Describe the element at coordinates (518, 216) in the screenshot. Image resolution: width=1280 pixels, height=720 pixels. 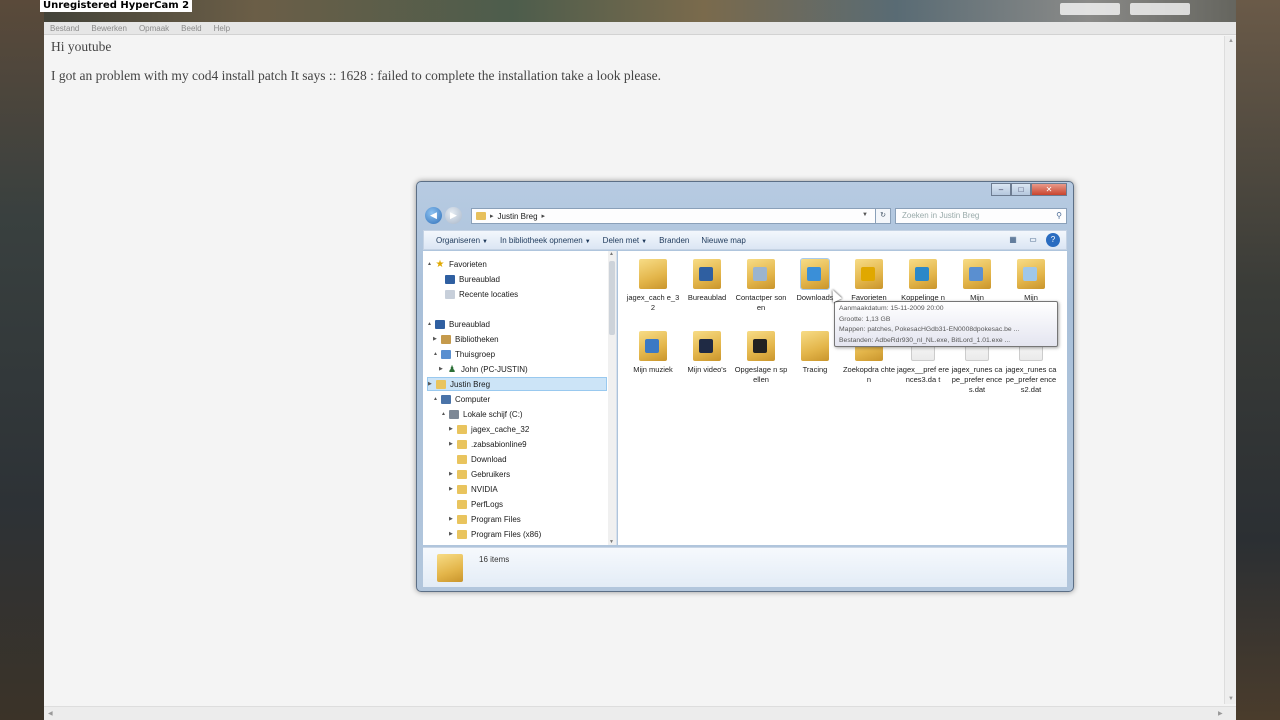
I see `breadcrumb-current: Justin Breg` at that location.